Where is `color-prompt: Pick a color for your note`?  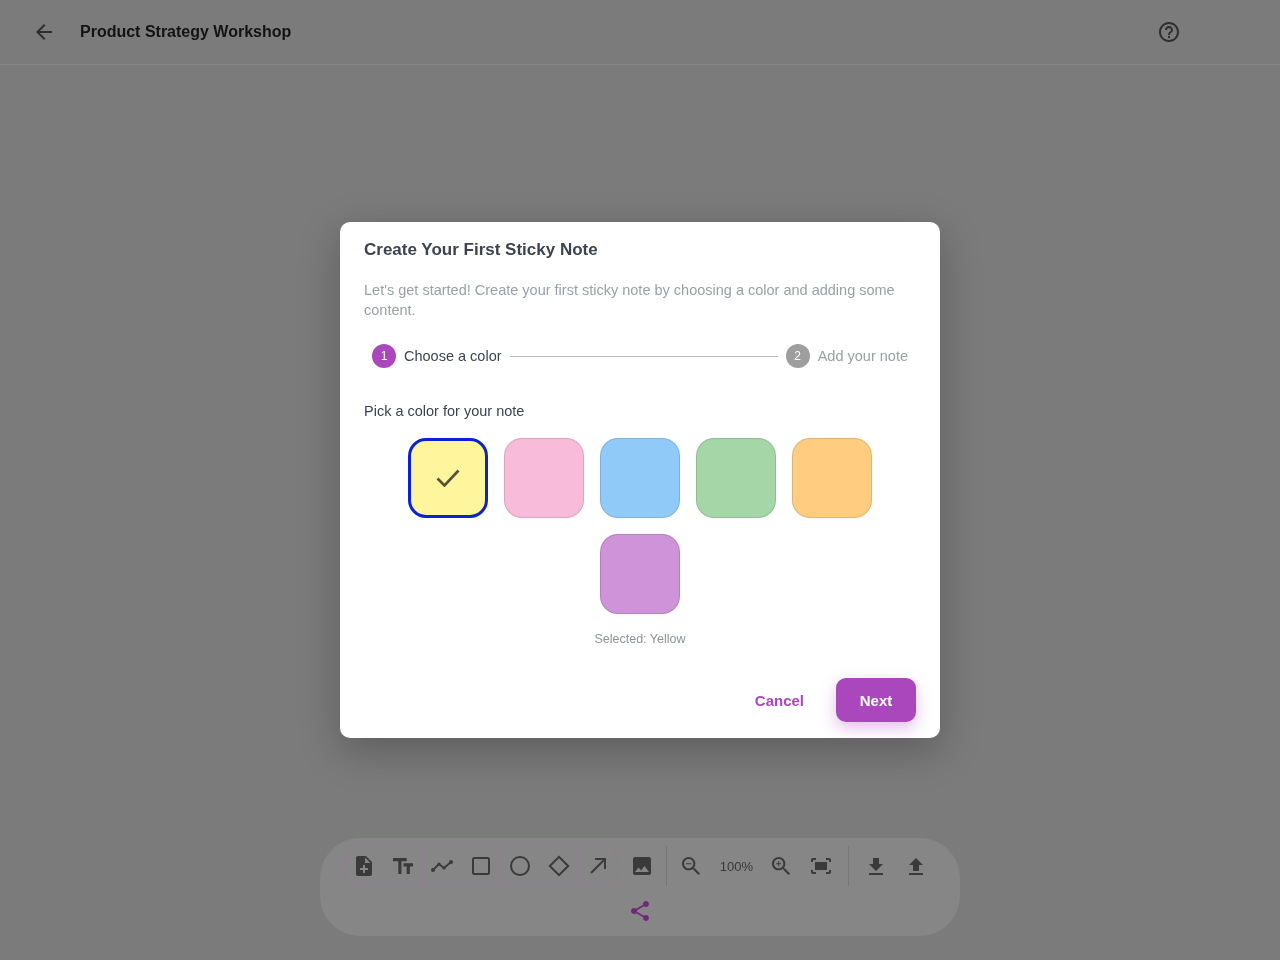
color-prompt: Pick a color for your note is located at coordinates (445, 411).